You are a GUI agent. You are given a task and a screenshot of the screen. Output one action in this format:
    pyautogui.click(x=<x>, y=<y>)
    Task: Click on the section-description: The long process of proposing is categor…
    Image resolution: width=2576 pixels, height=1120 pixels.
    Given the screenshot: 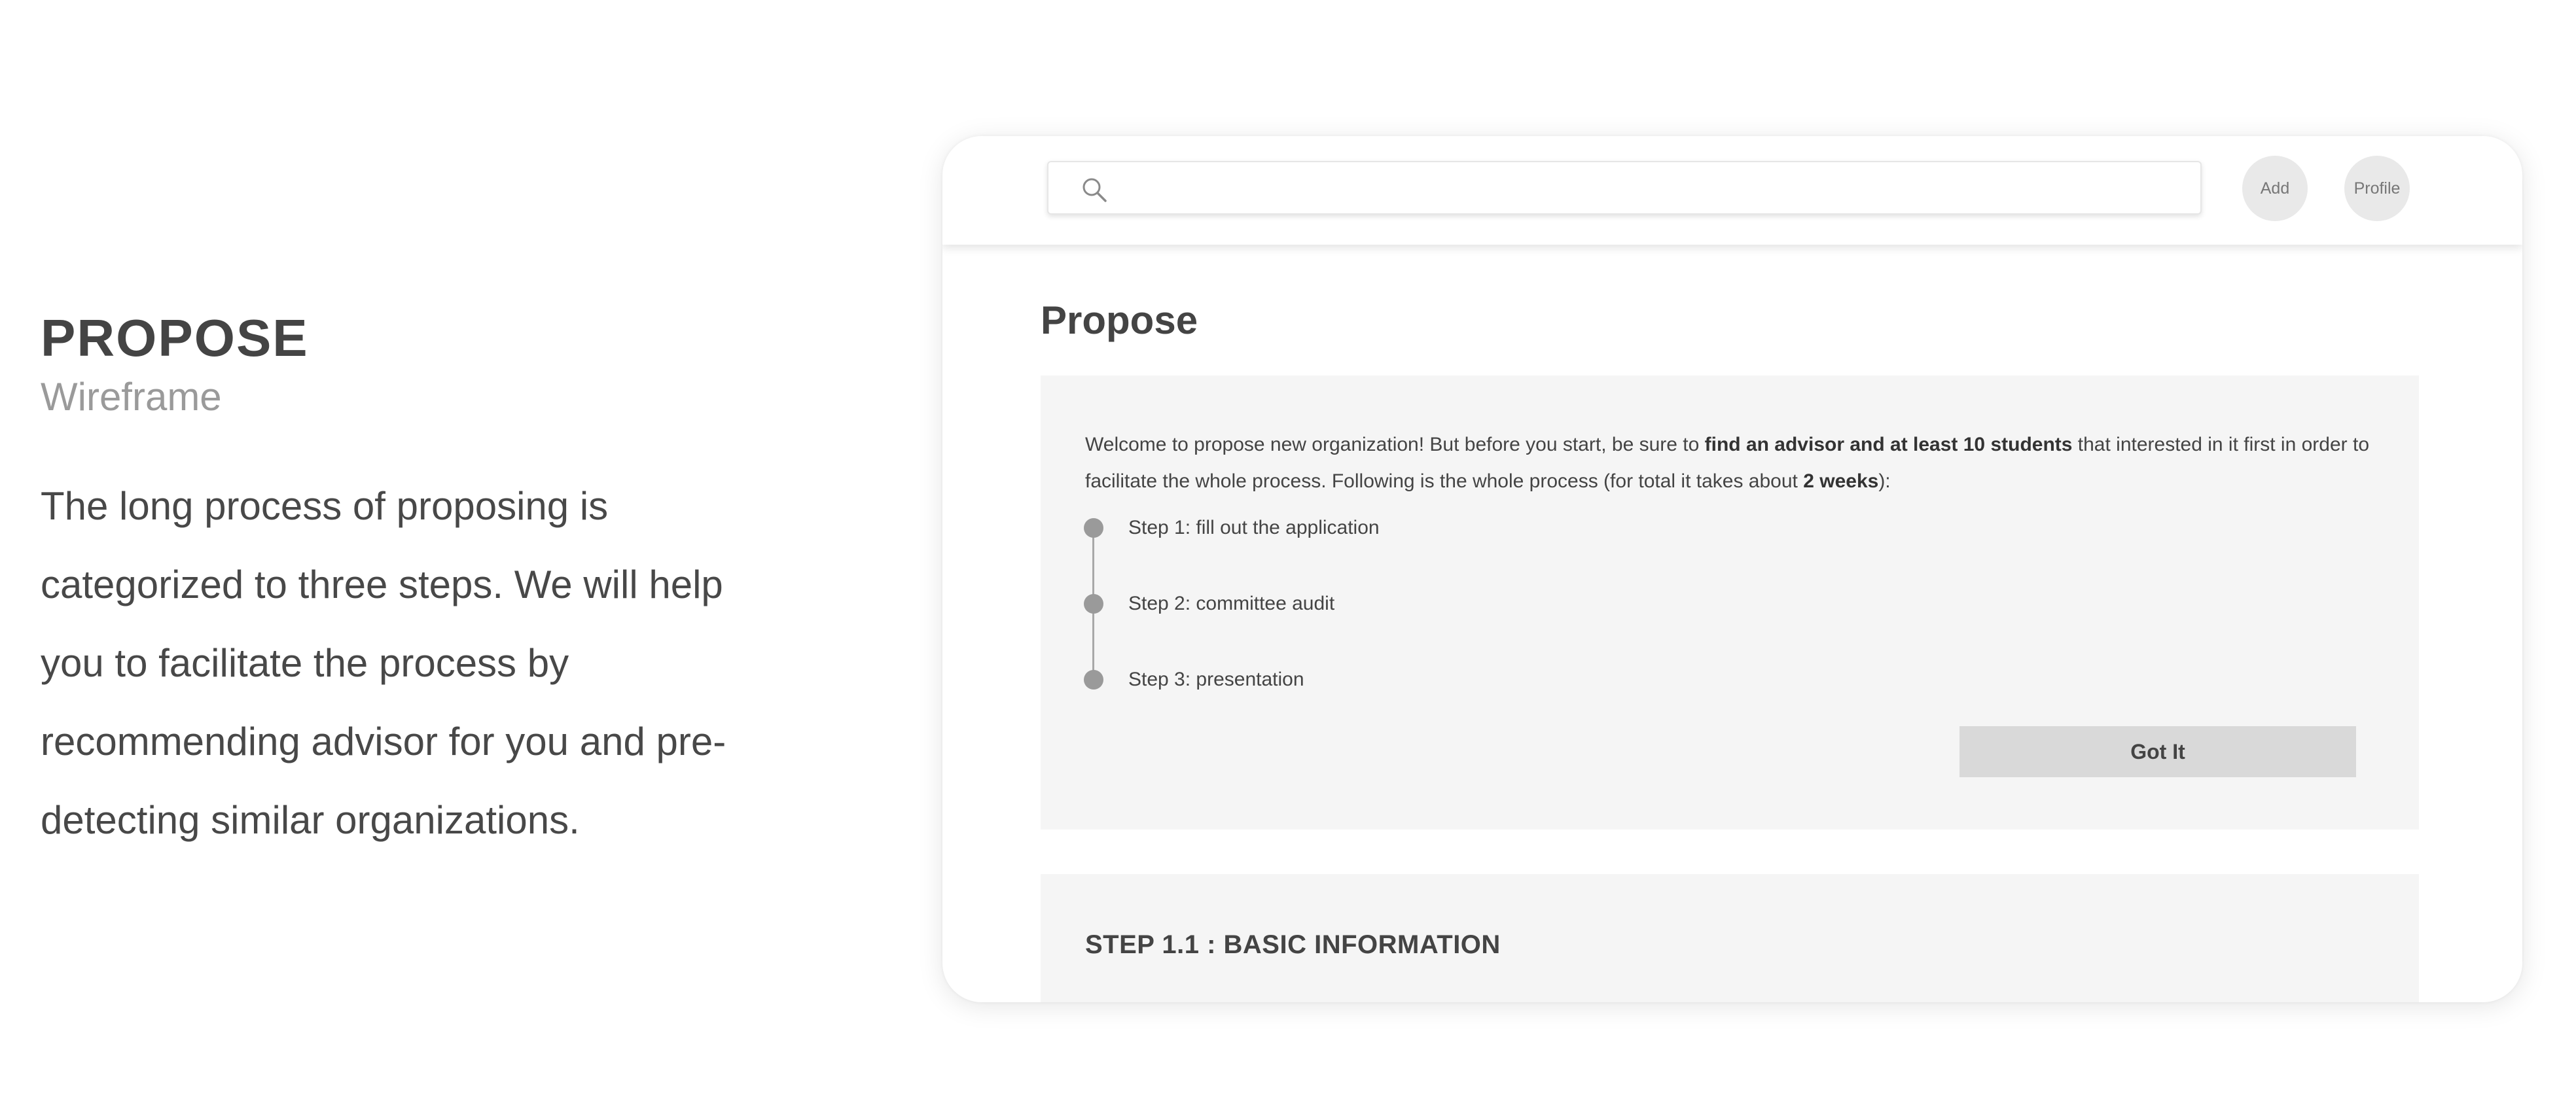 What is the action you would take?
    pyautogui.click(x=433, y=663)
    